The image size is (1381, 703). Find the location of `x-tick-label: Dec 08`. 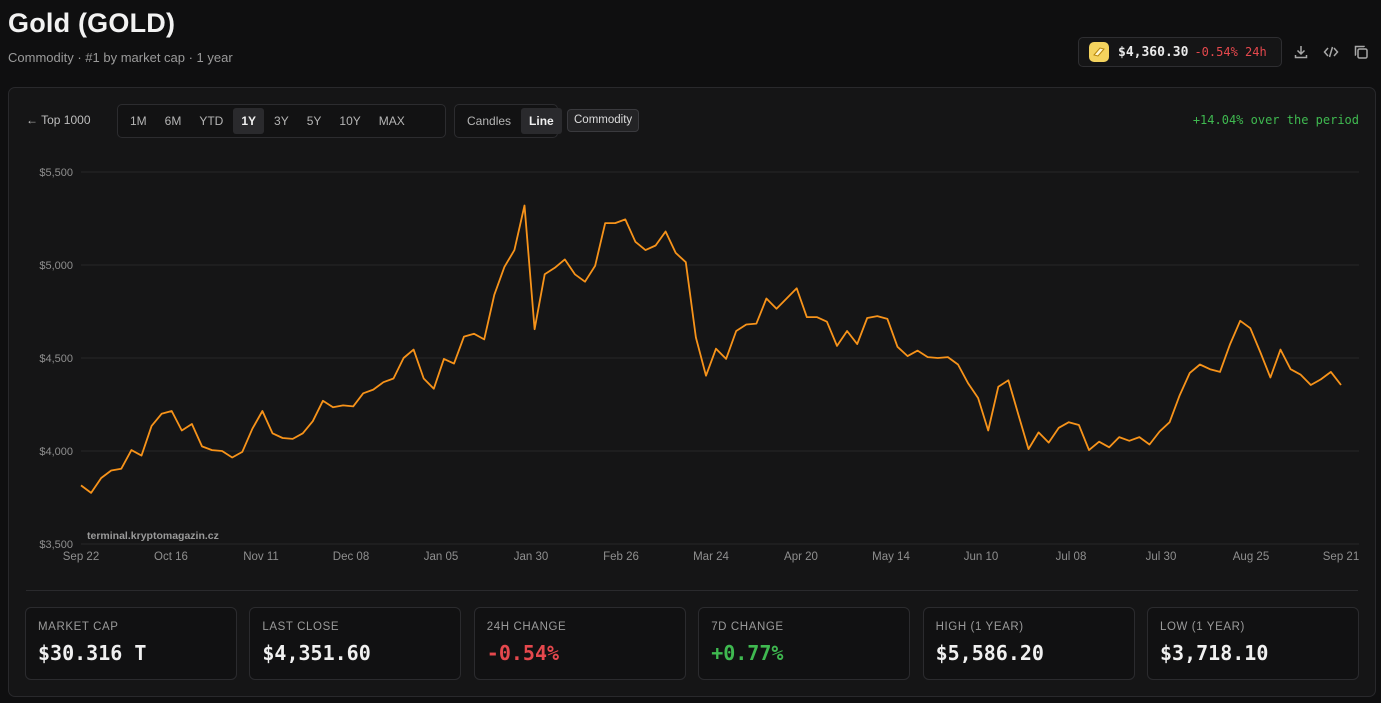

x-tick-label: Dec 08 is located at coordinates (351, 557).